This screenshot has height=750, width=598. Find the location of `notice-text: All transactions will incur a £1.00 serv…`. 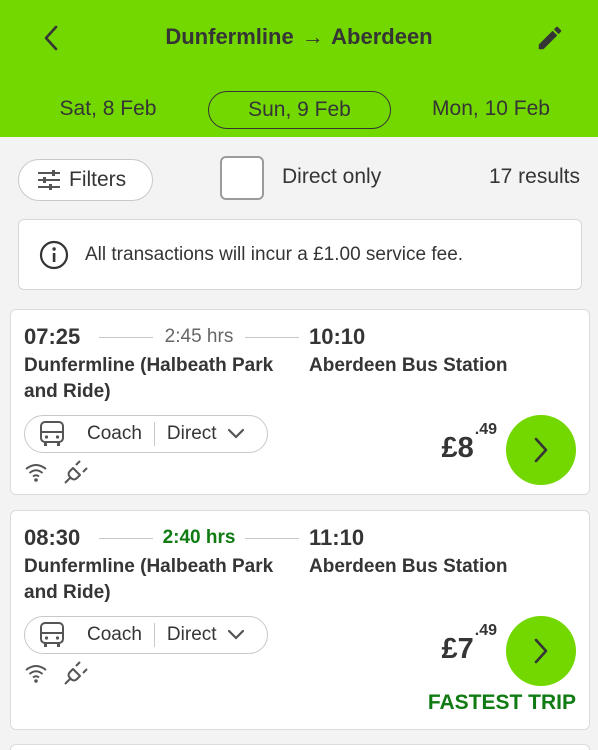

notice-text: All transactions will incur a £1.00 serv… is located at coordinates (274, 254).